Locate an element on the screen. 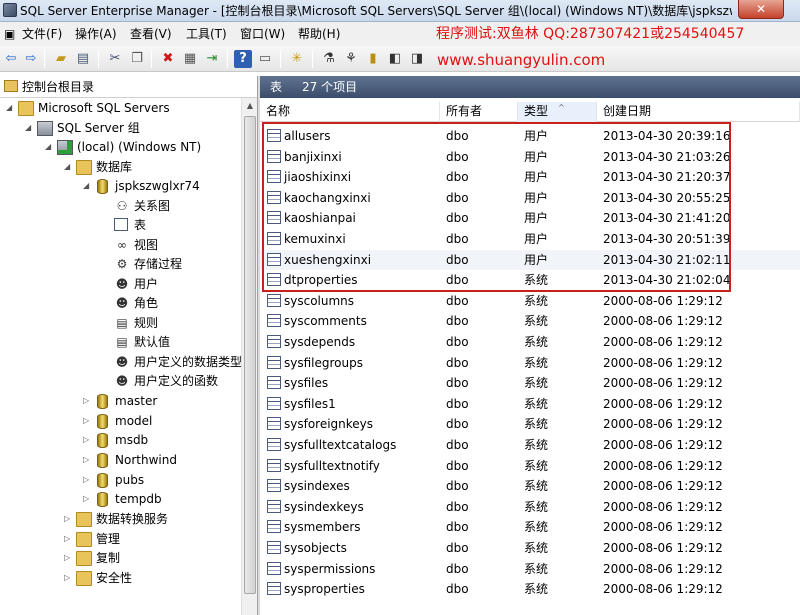  tree-node-label: SQL Server 组 is located at coordinates (98, 128).